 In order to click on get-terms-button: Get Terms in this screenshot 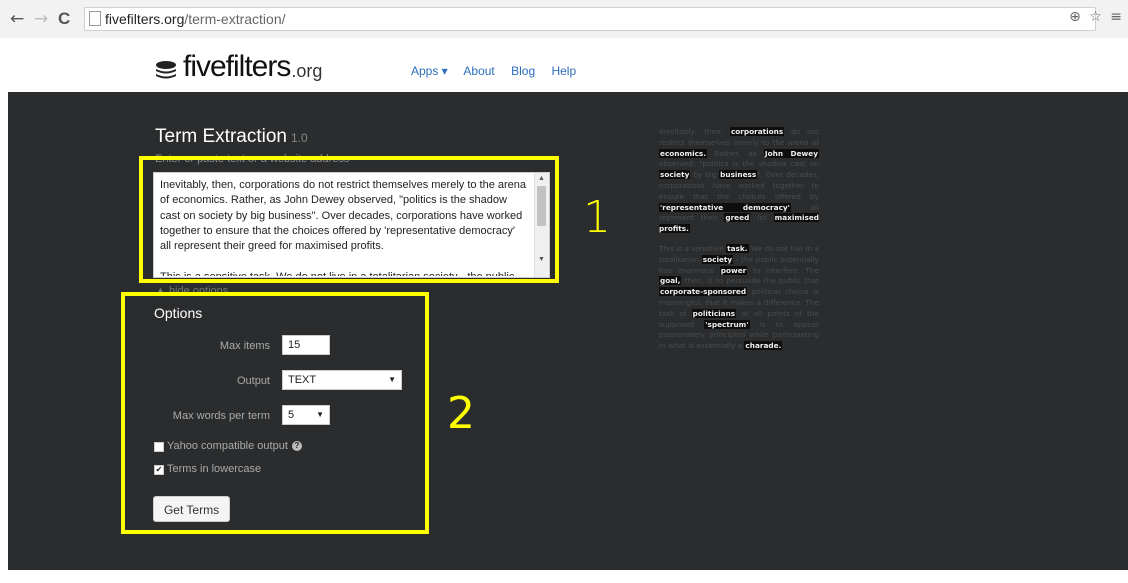, I will do `click(191, 509)`.